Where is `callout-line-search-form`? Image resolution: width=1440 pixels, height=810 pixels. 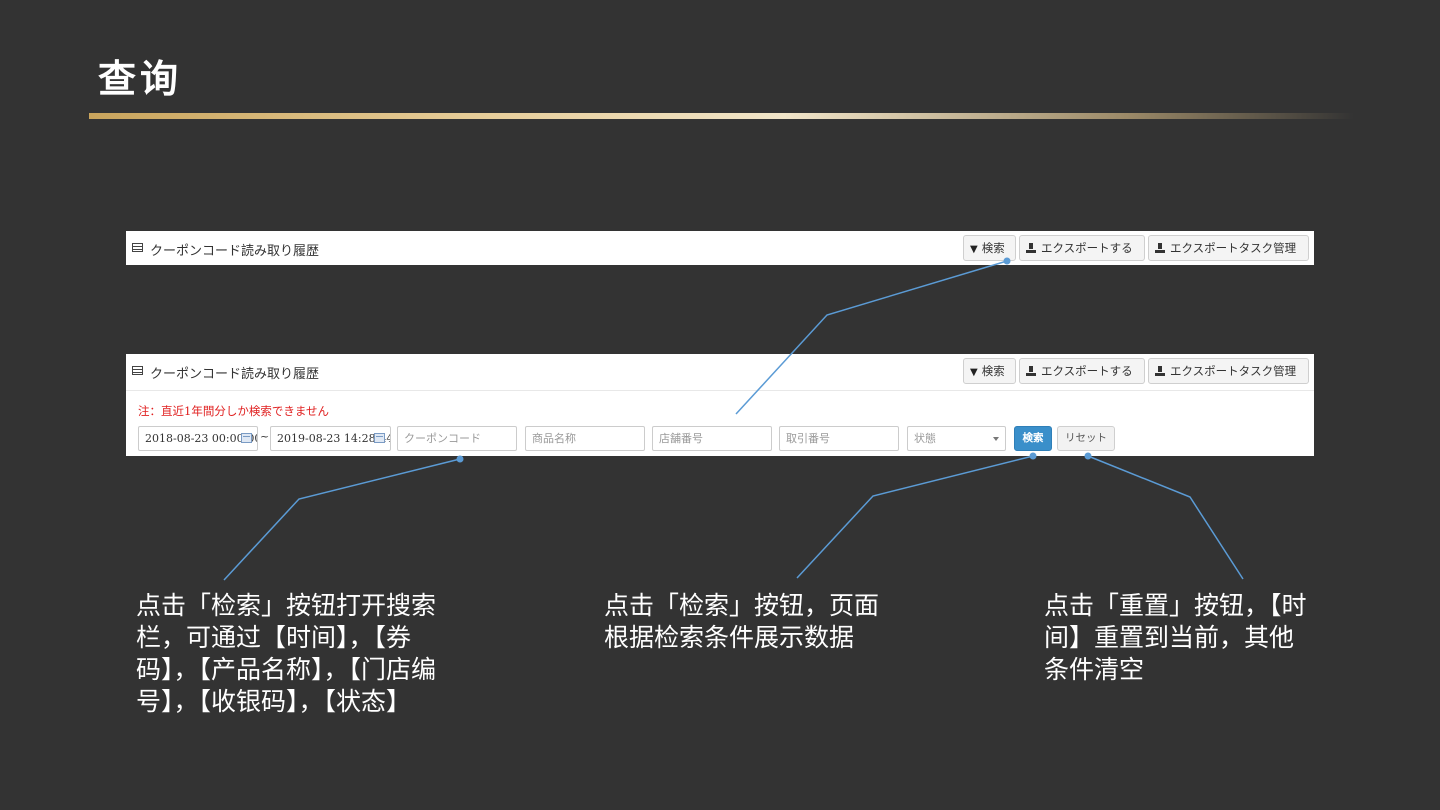
callout-line-search-form is located at coordinates (342, 519).